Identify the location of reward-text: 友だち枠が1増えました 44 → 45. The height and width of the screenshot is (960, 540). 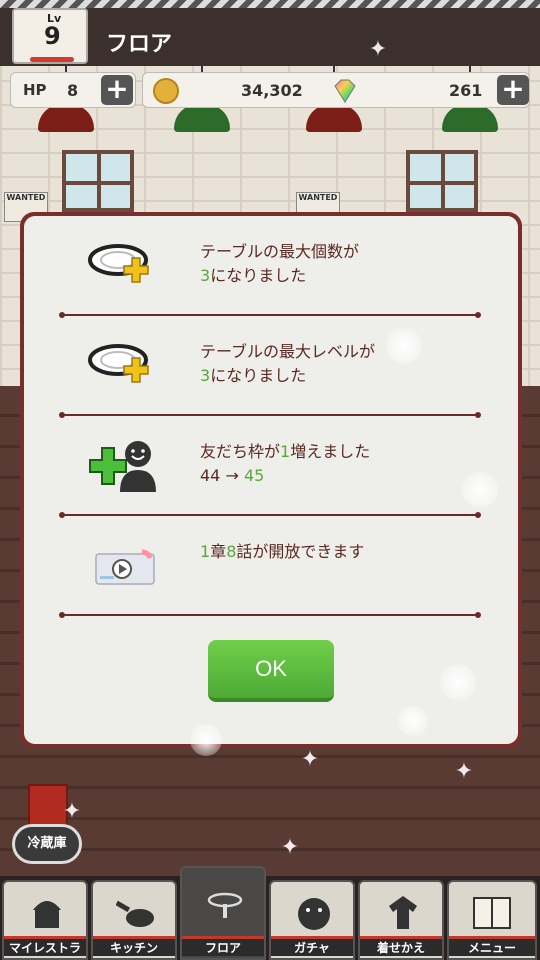
(285, 464).